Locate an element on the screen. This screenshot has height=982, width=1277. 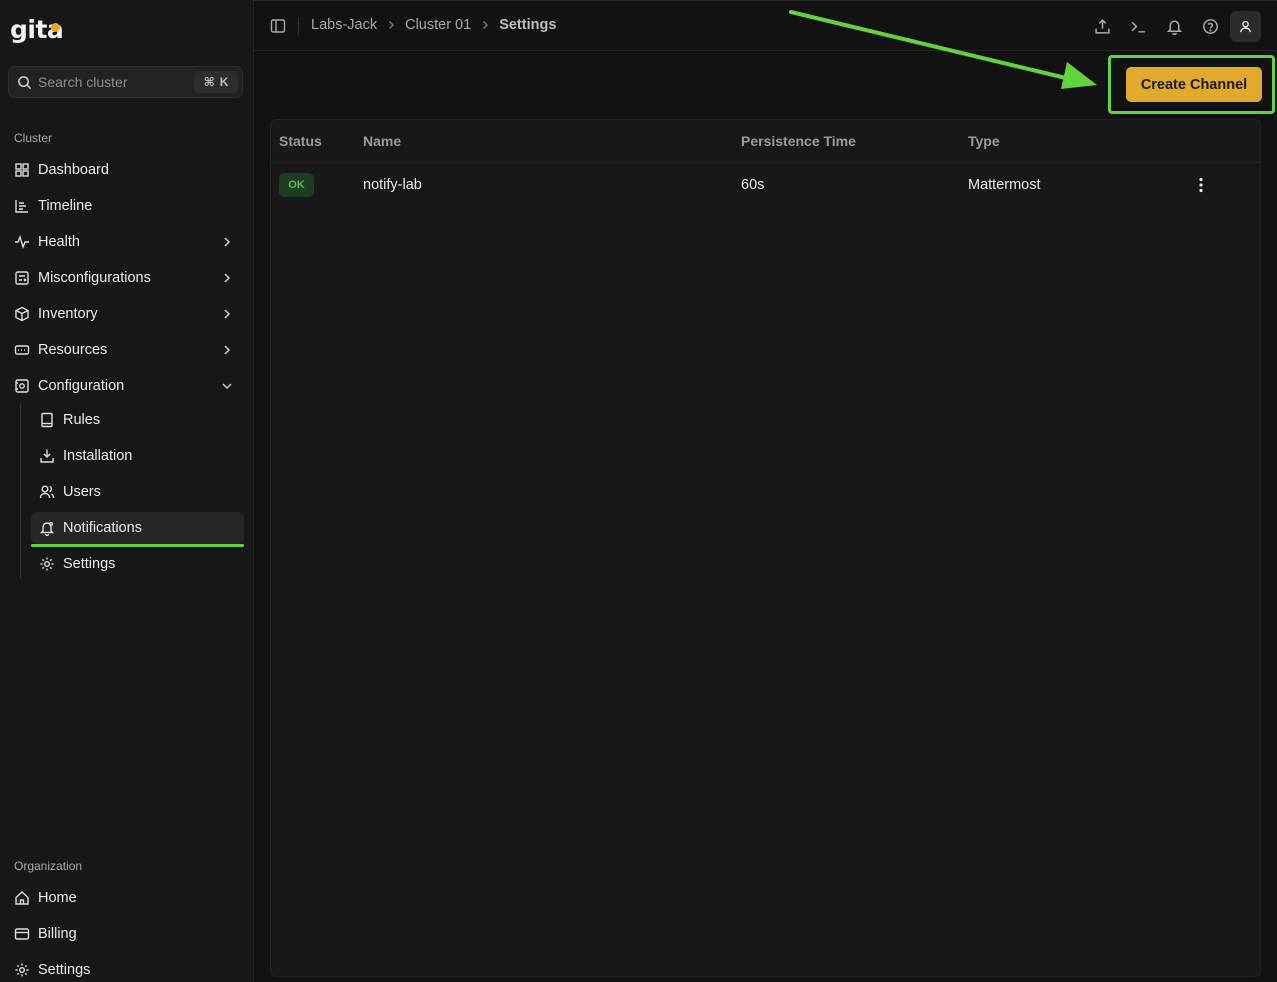
active-item-highlight is located at coordinates (137, 545).